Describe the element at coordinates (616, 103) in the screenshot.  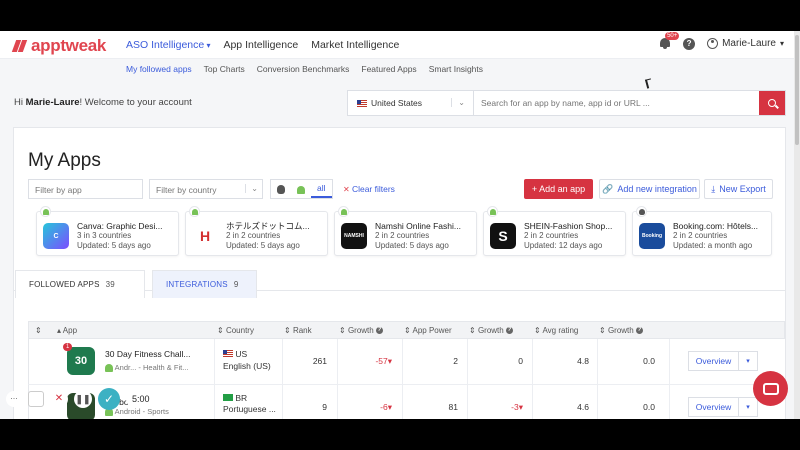
I see `search-input` at that location.